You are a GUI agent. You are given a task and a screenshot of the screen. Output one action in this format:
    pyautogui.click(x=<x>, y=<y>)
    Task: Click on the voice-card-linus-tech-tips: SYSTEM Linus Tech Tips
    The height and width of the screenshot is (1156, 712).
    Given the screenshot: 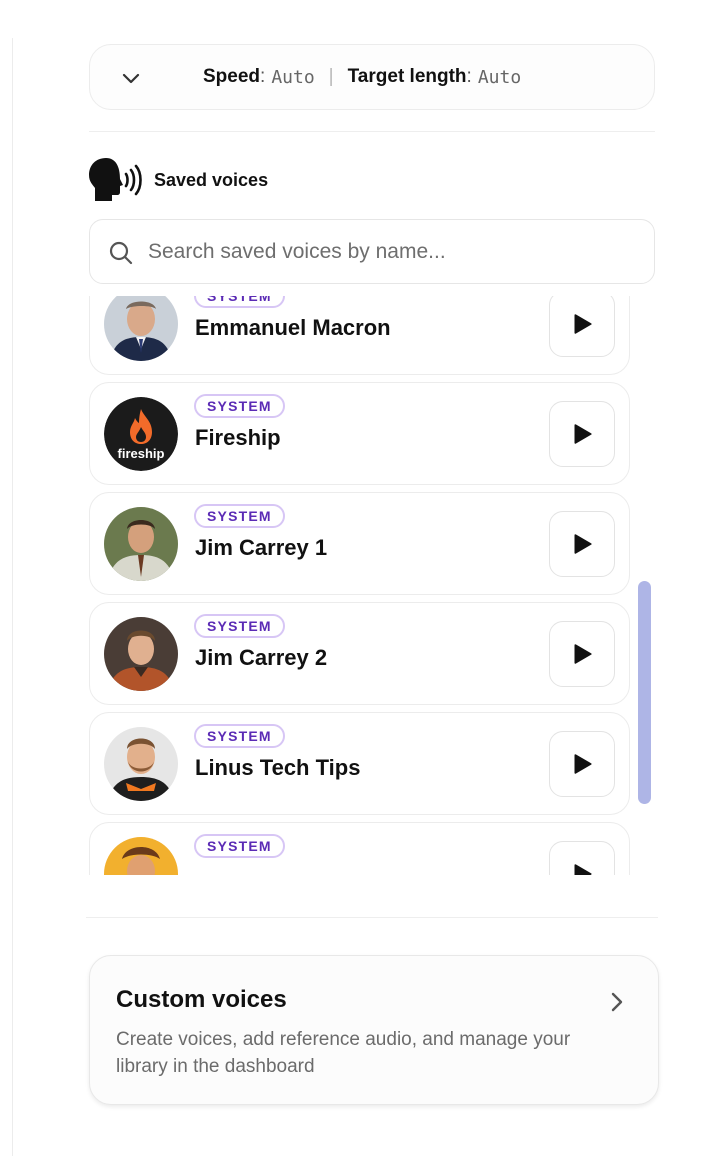 What is the action you would take?
    pyautogui.click(x=359, y=763)
    